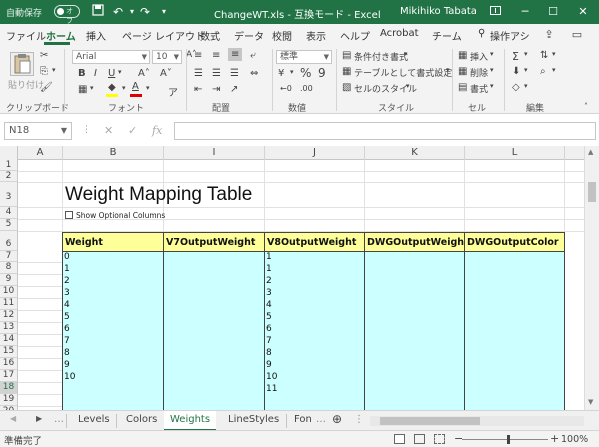  I want to click on percent-icon: %, so click(305, 73).